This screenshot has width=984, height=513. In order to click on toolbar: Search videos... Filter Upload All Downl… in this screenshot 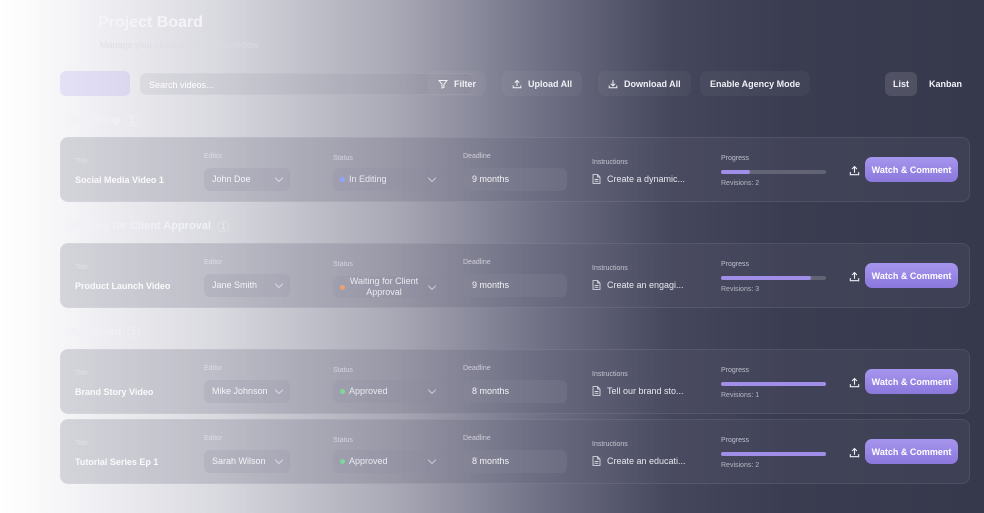, I will do `click(515, 84)`.